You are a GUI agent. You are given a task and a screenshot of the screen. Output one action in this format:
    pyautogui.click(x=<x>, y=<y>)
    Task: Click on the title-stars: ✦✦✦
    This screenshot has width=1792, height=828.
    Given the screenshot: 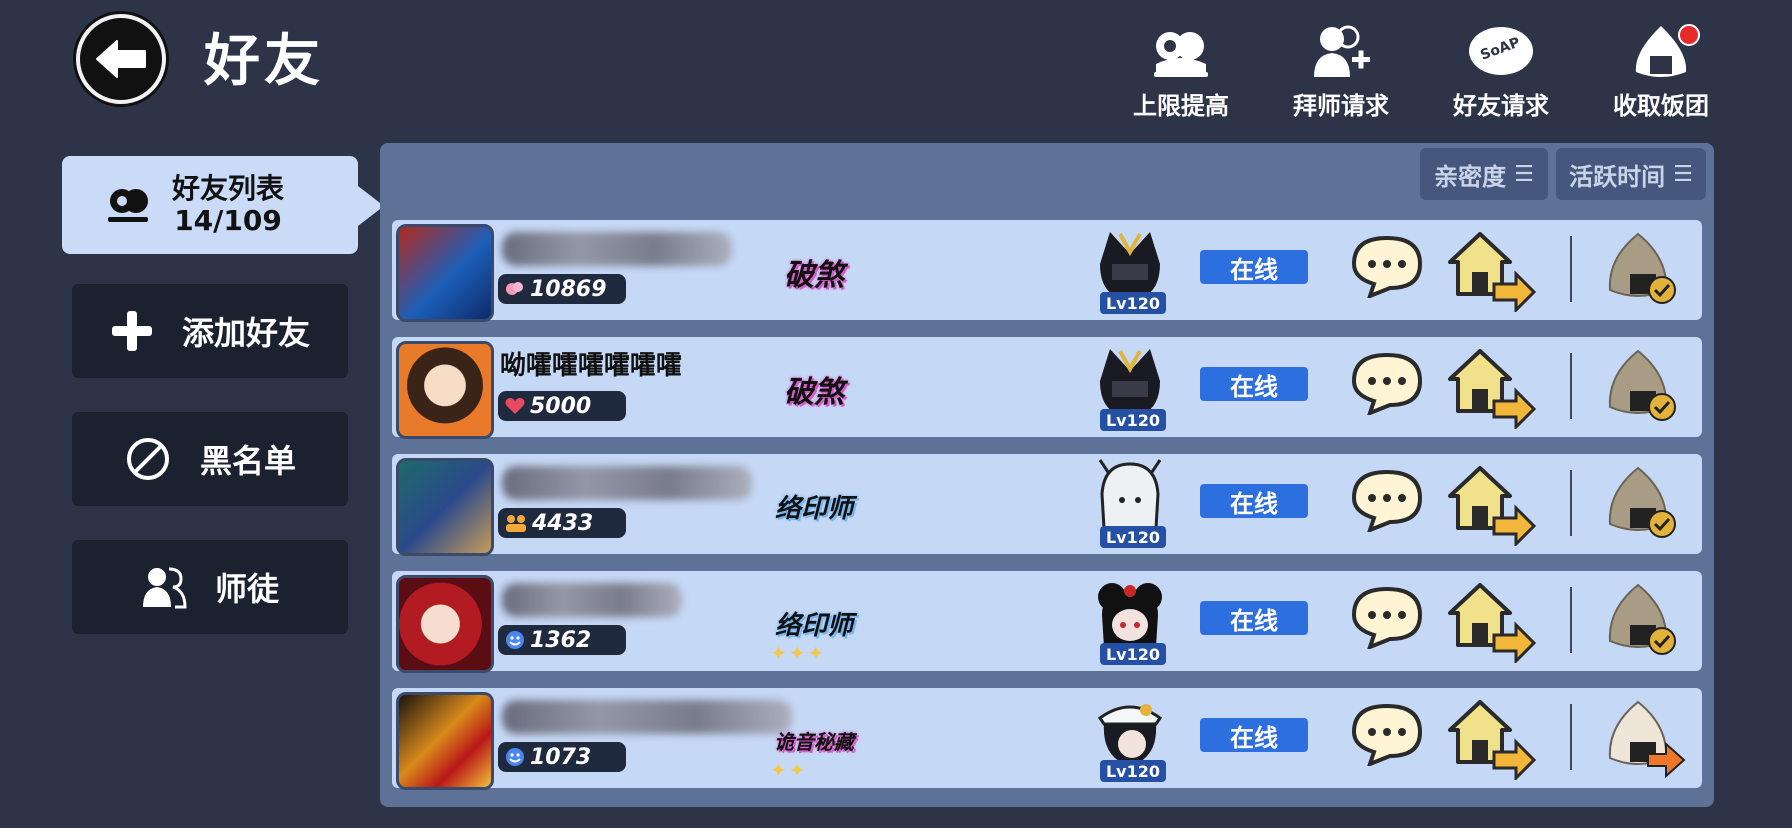 What is the action you would take?
    pyautogui.click(x=798, y=653)
    